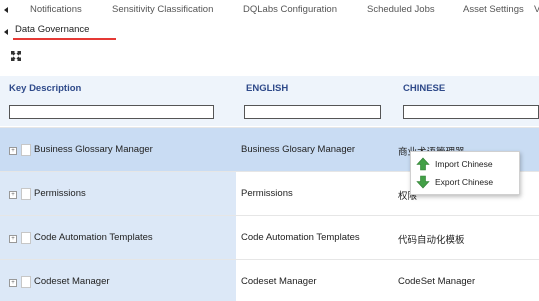  I want to click on tab-bar-bottom: Data Governance, so click(269, 30).